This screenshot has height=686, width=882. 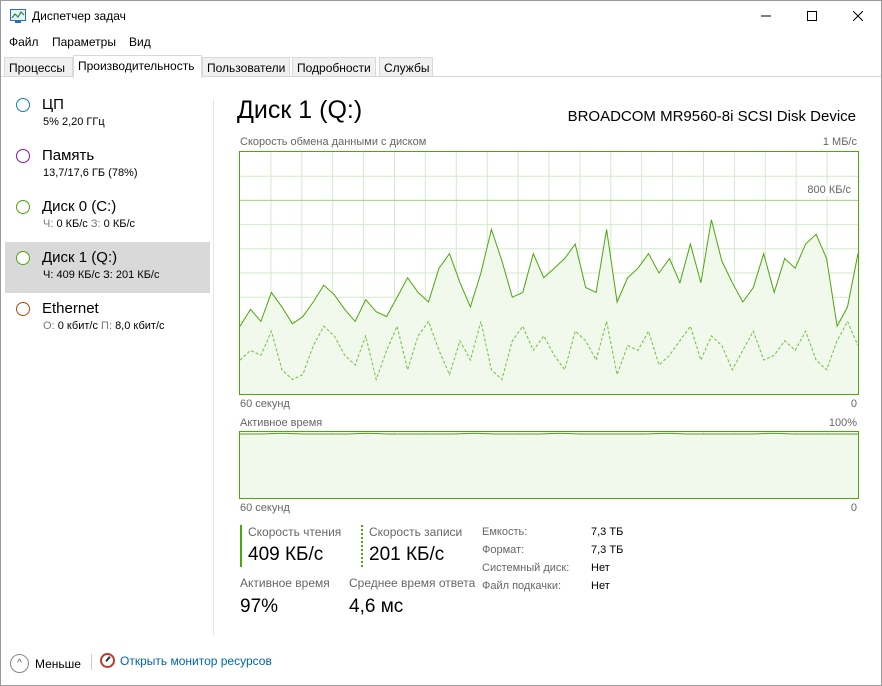 What do you see at coordinates (18, 16) in the screenshot?
I see `task-manager-icon` at bounding box center [18, 16].